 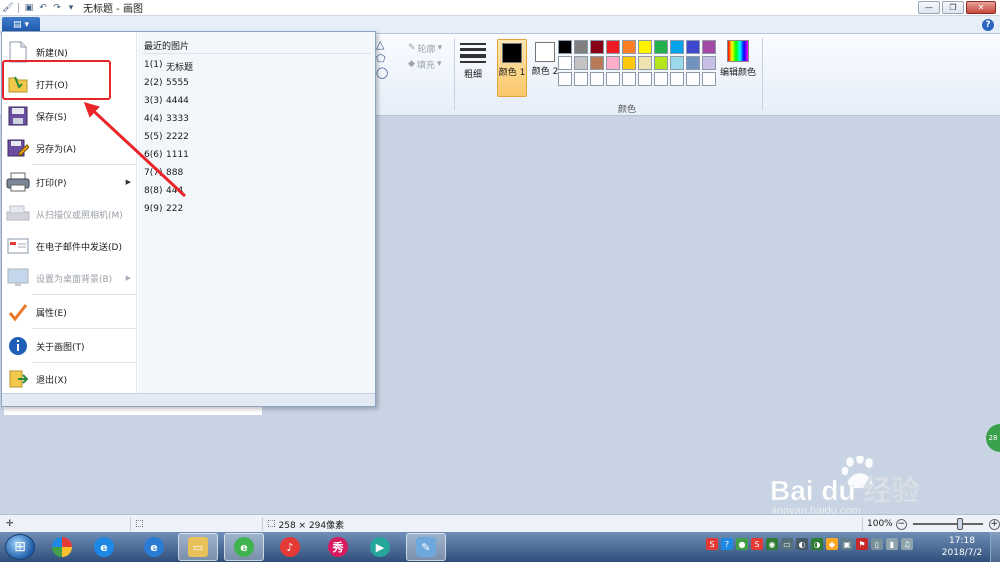 What do you see at coordinates (817, 544) in the screenshot?
I see `tray-security-icon: ◑` at bounding box center [817, 544].